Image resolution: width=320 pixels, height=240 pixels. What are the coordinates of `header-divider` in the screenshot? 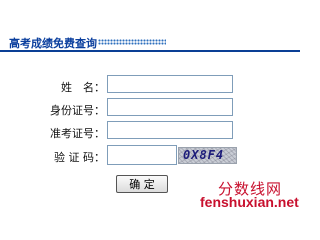 It's located at (150, 51).